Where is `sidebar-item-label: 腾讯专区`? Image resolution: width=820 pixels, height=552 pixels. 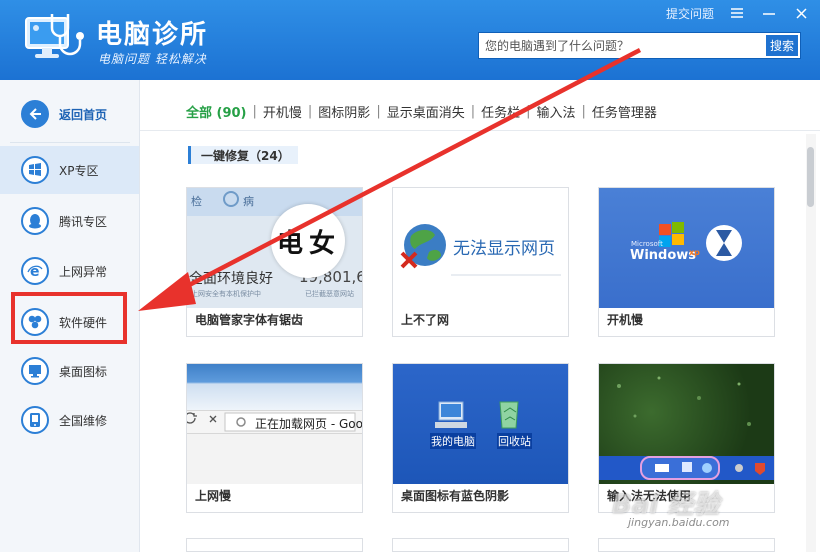
sidebar-item-label: 腾讯专区 is located at coordinates (83, 221).